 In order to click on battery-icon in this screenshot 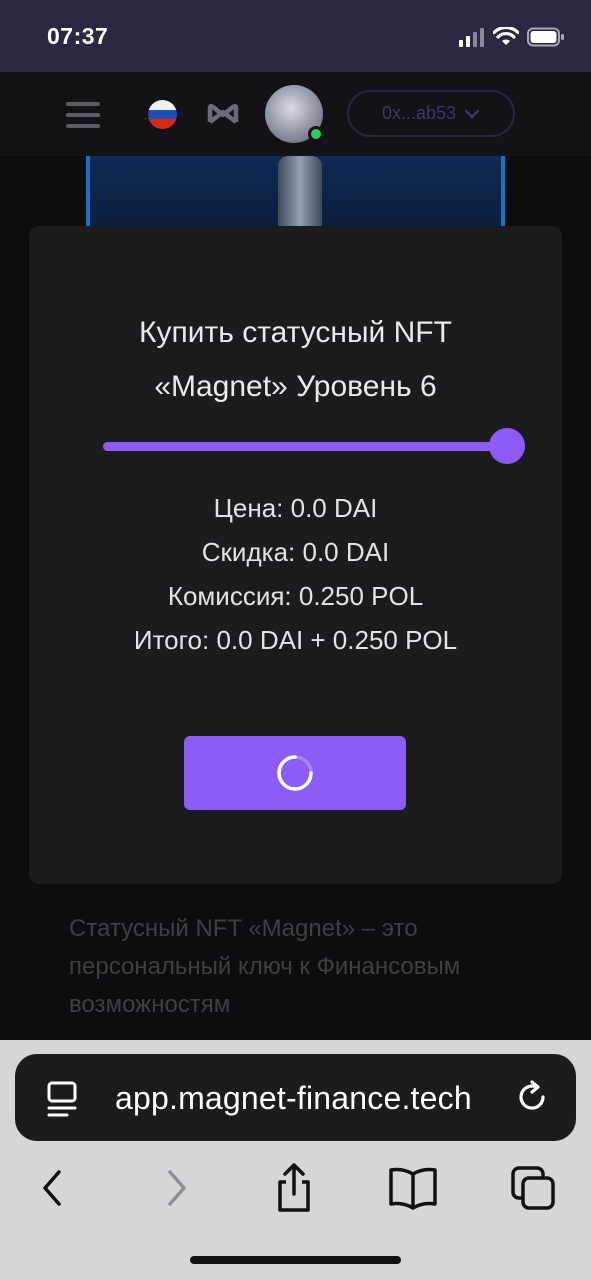, I will do `click(545, 37)`.